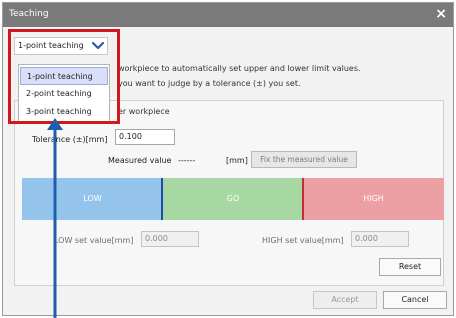  Describe the element at coordinates (380, 239) in the screenshot. I see `high-set-value-field: 0.000` at that location.